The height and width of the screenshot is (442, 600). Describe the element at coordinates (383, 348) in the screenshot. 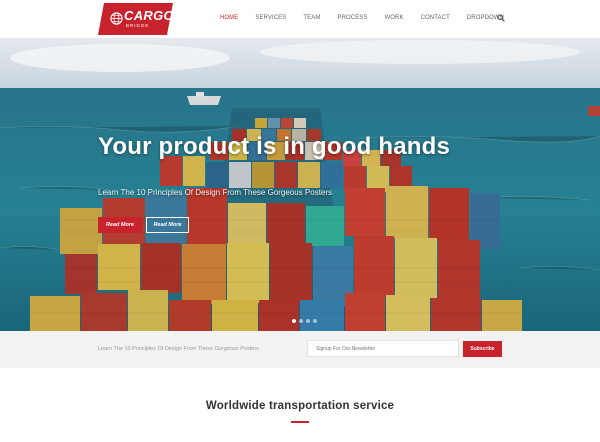

I see `newsletter-email-input` at that location.